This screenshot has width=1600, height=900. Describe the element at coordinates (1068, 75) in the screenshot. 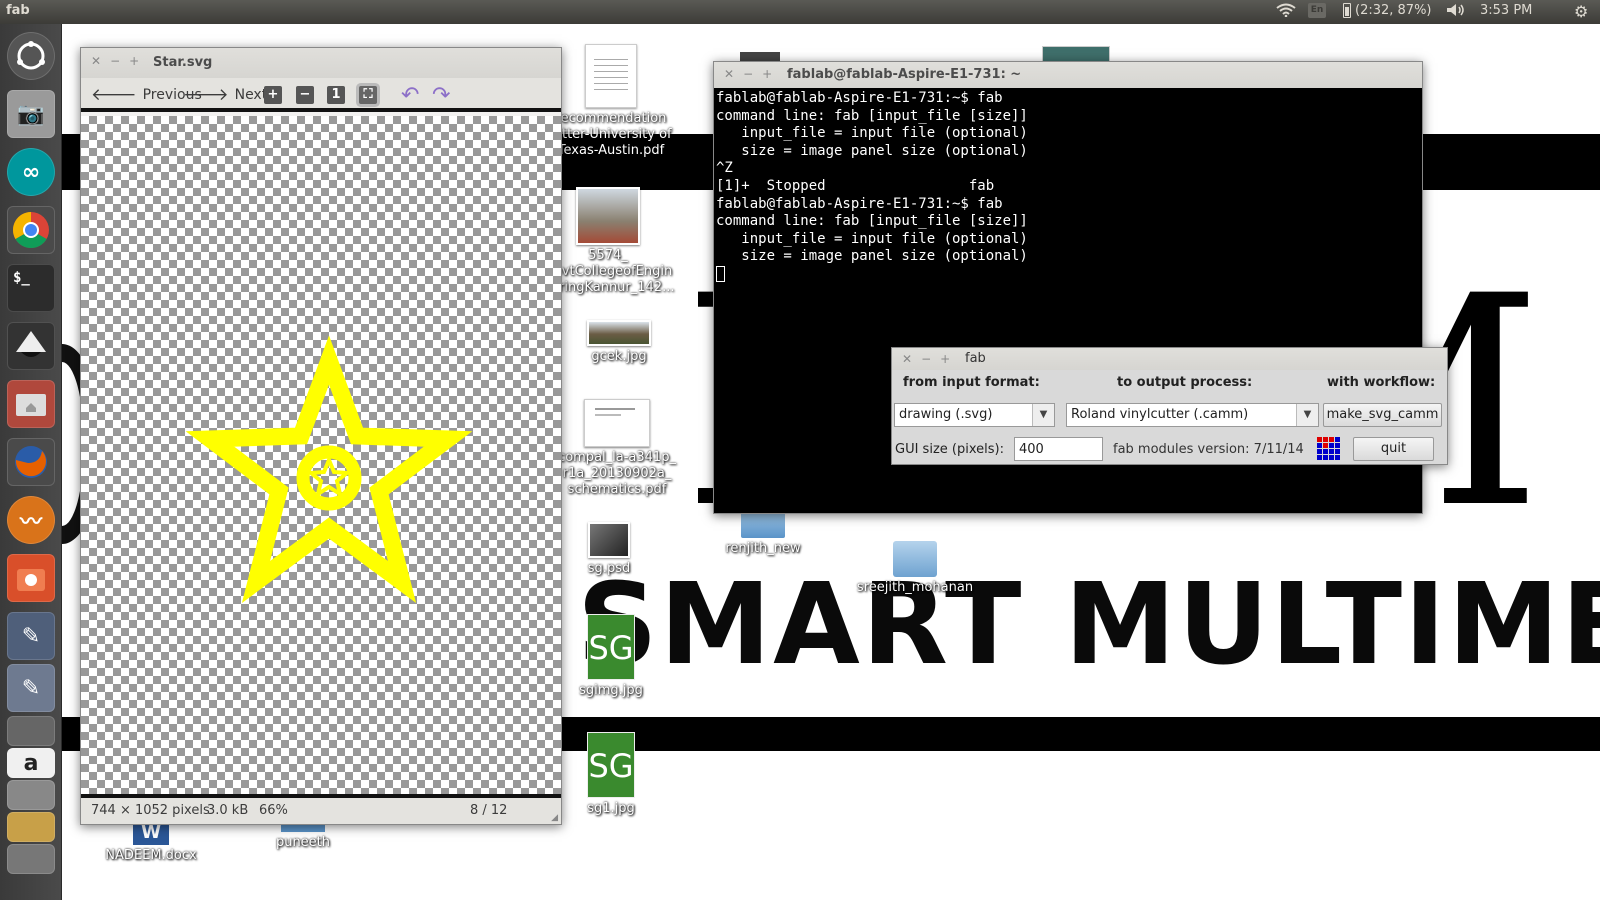

I see `terminal-titlebar: ✕ − + fablab@fablab-Aspire-E1-731: ~` at that location.